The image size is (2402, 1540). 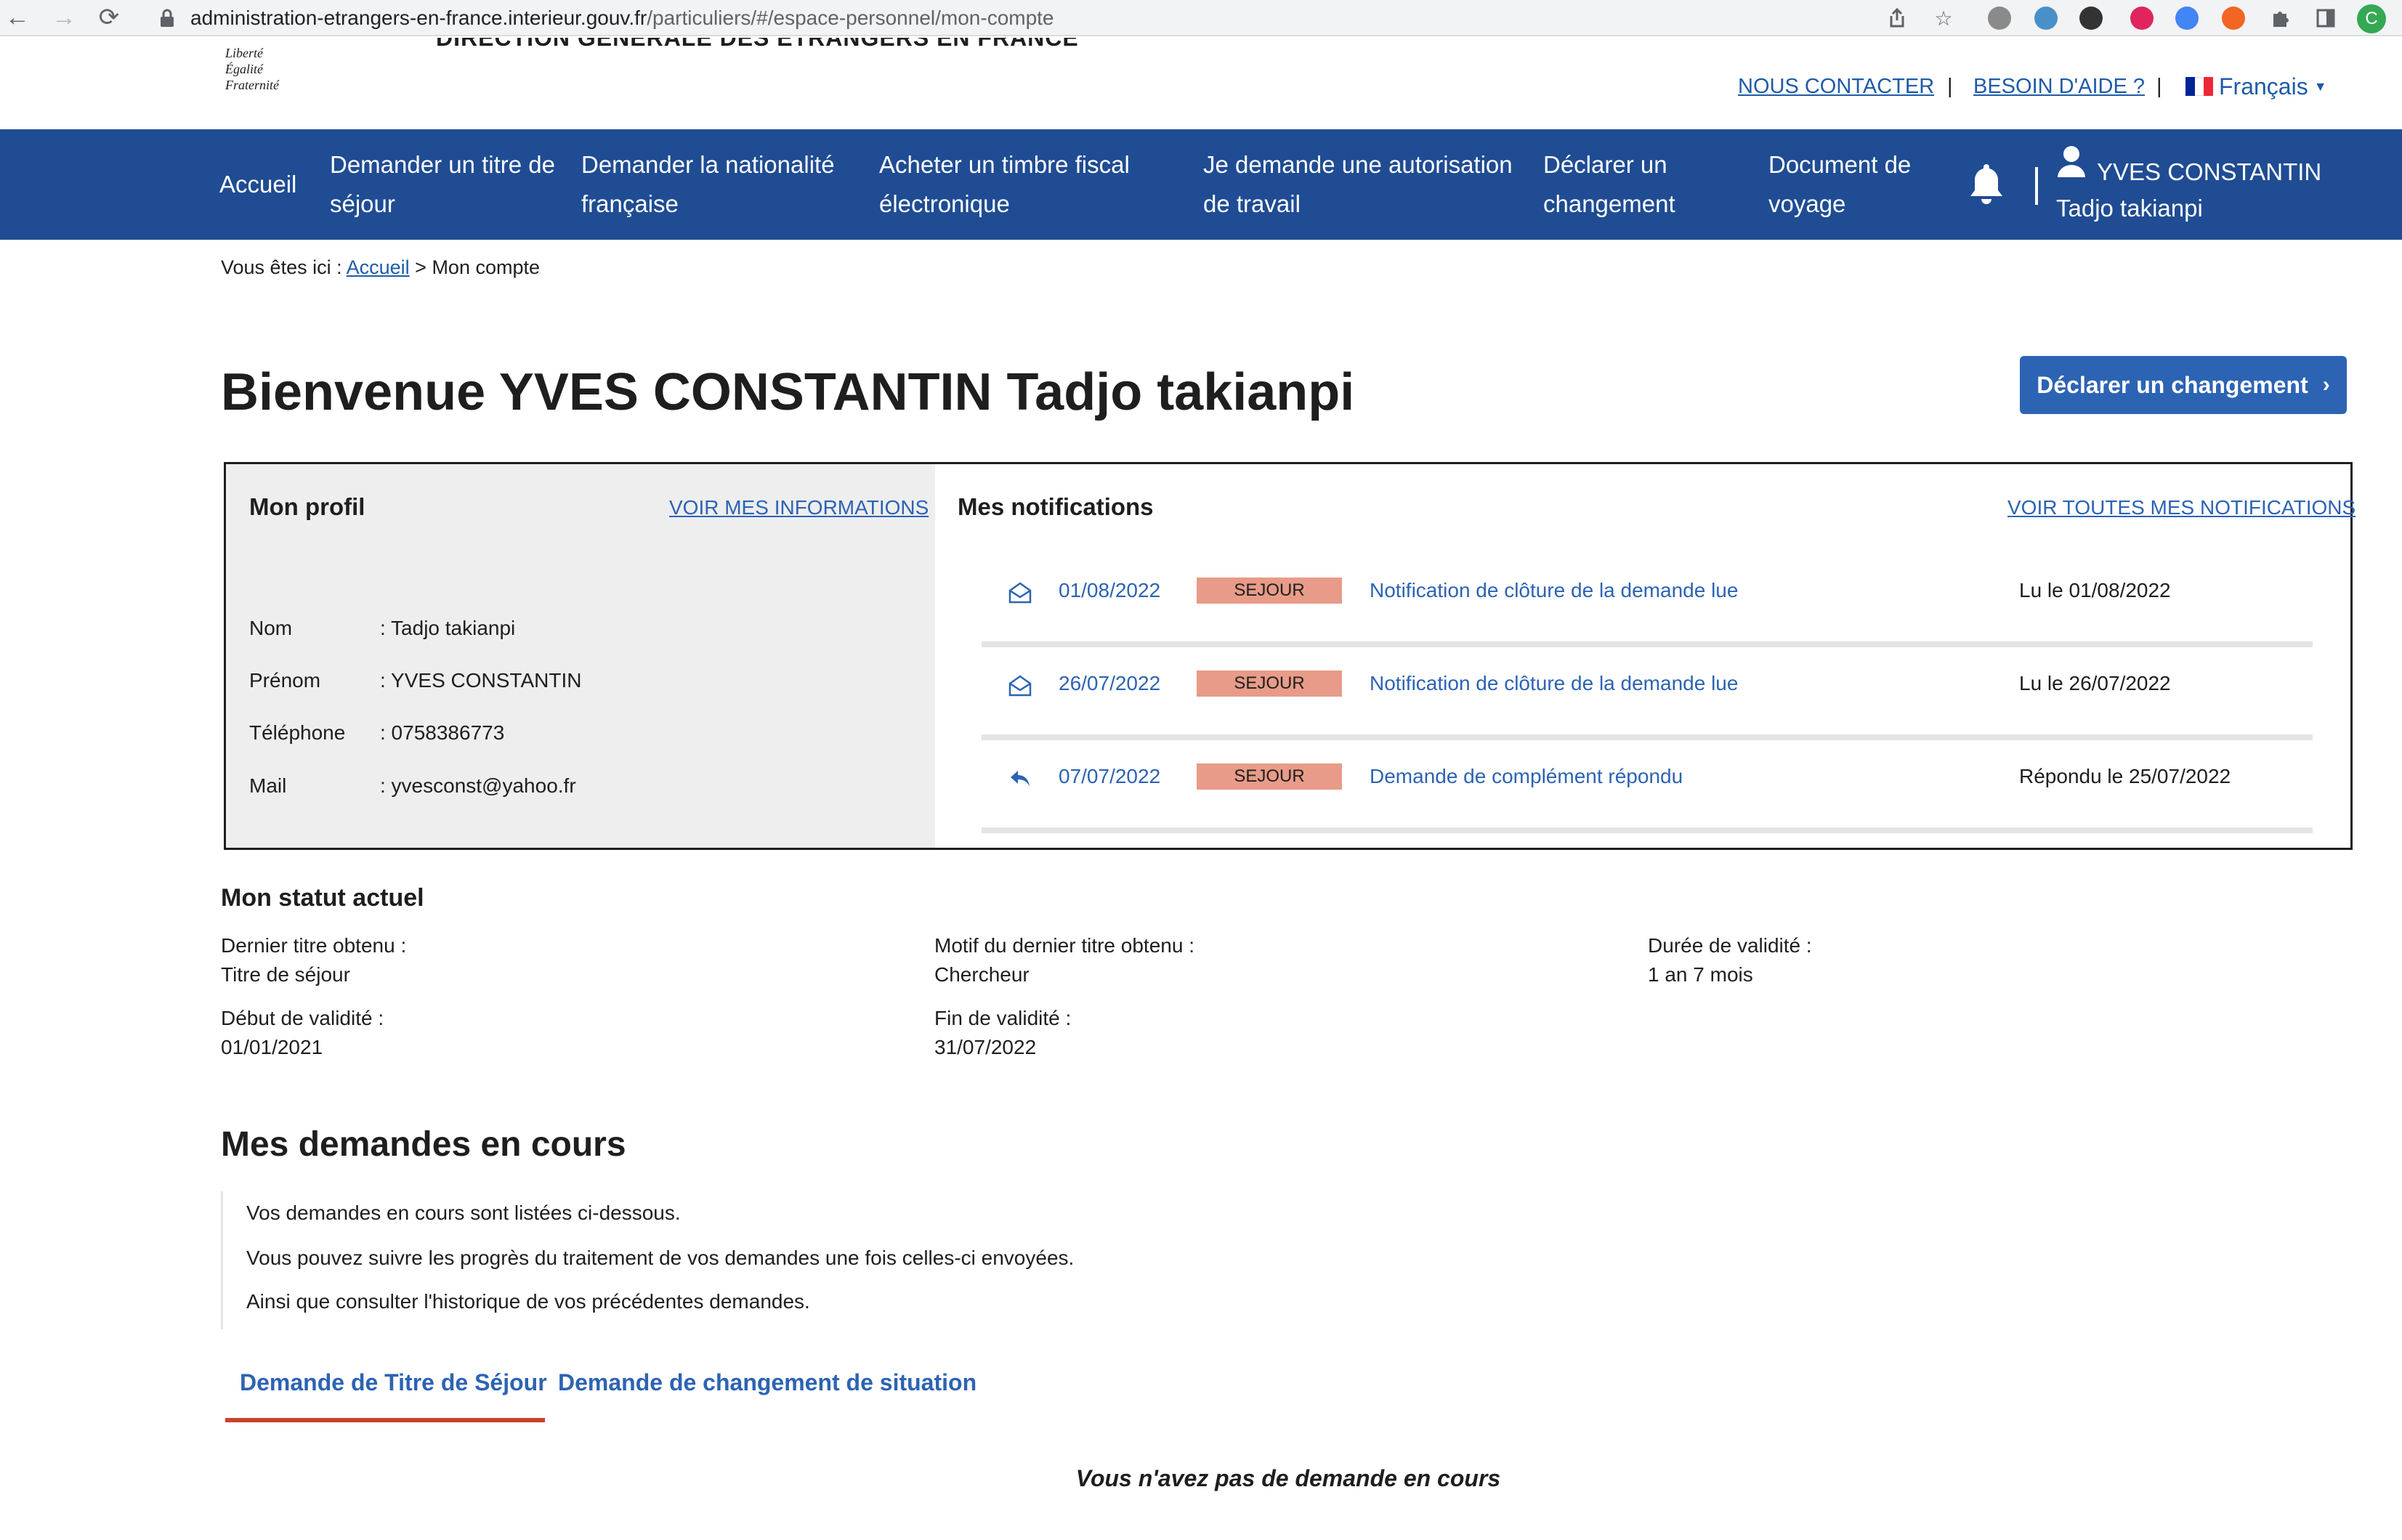 I want to click on view-all-notifications-link: VOIR TOUTES MES NOTIFICATIONS, so click(x=2182, y=507).